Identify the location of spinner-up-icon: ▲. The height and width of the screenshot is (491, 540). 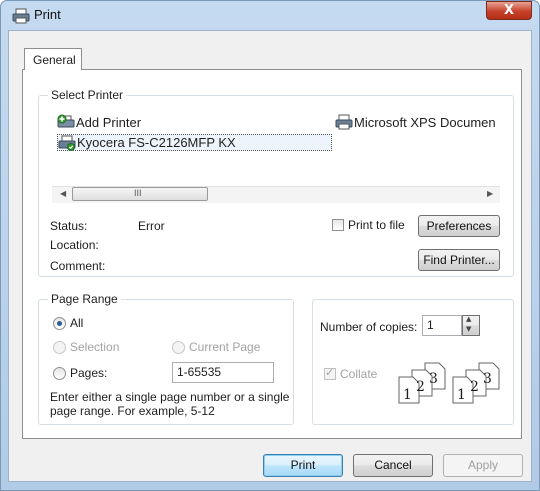
(468, 319).